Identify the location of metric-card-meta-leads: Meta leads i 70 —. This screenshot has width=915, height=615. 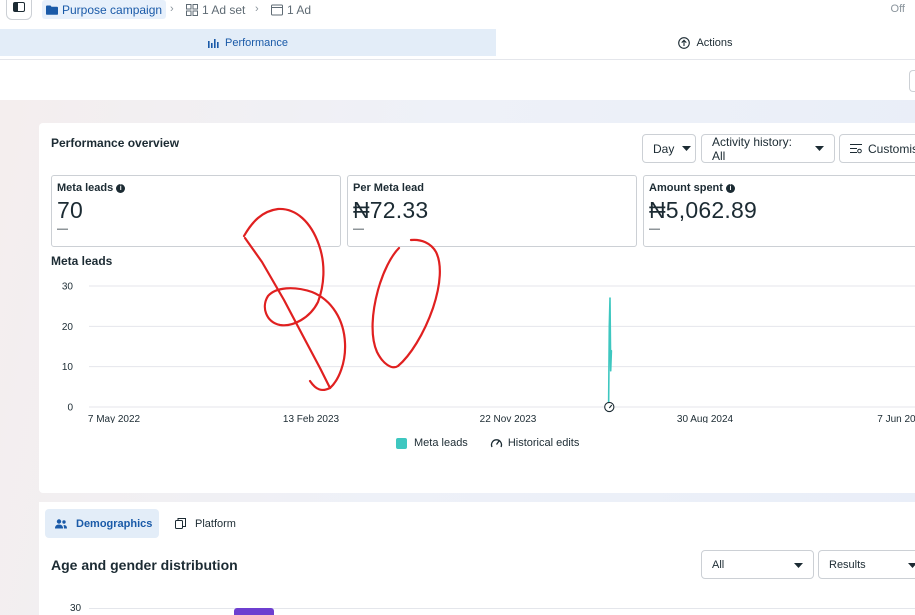
(196, 211).